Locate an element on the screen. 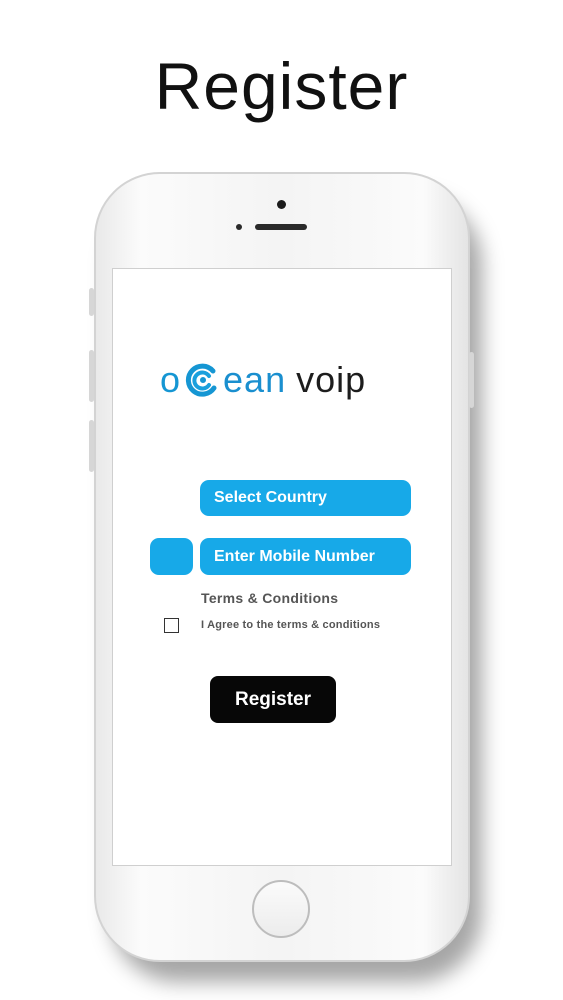 Image resolution: width=563 pixels, height=1000 pixels. select-country-label: Select Country is located at coordinates (270, 497).